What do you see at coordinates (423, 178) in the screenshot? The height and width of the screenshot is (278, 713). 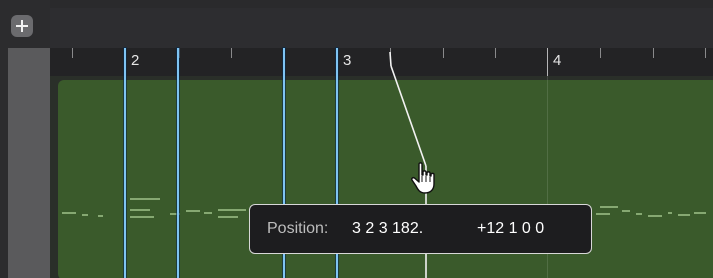 I see `pointing-hand-cursor-icon` at bounding box center [423, 178].